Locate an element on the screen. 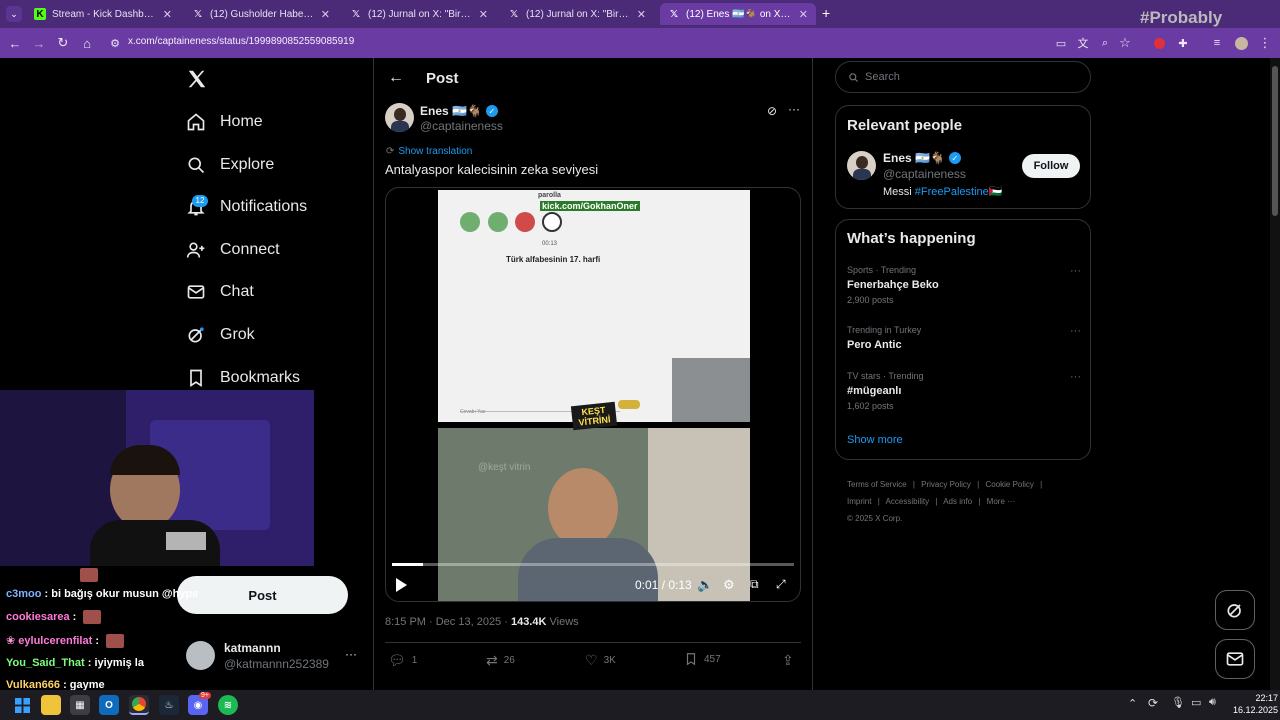 This screenshot has width=1280, height=720. repost-button: ⇄ 26 is located at coordinates (500, 660).